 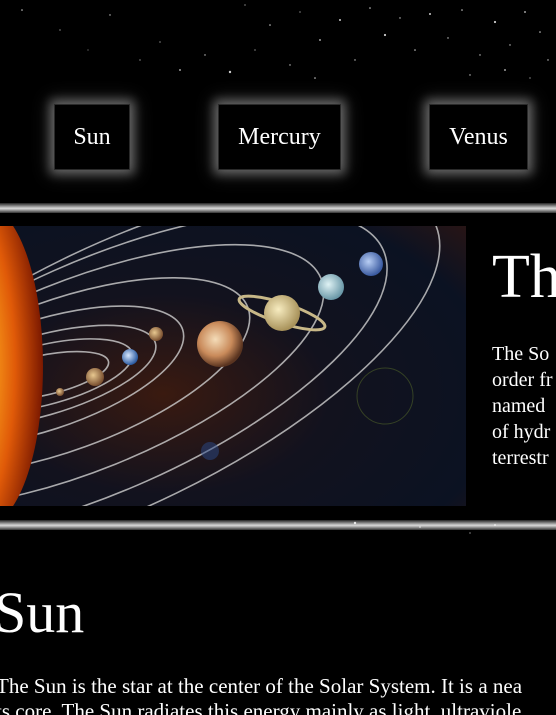 I want to click on hero-description: The So order fr named of hydr terrestr, so click(x=524, y=406).